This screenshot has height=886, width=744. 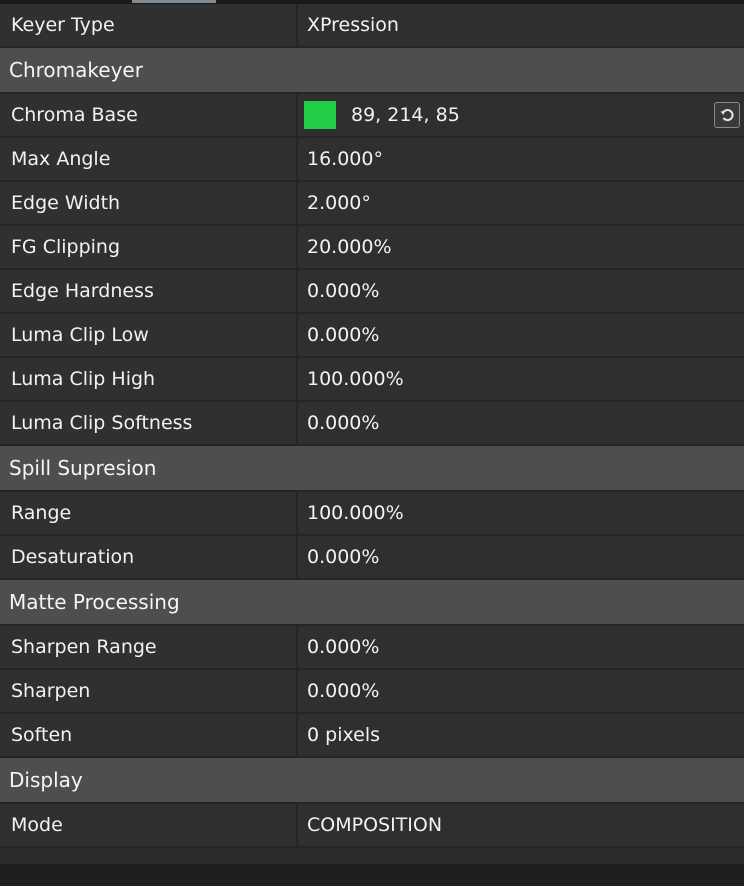 What do you see at coordinates (372, 781) in the screenshot?
I see `section-header-display: Display` at bounding box center [372, 781].